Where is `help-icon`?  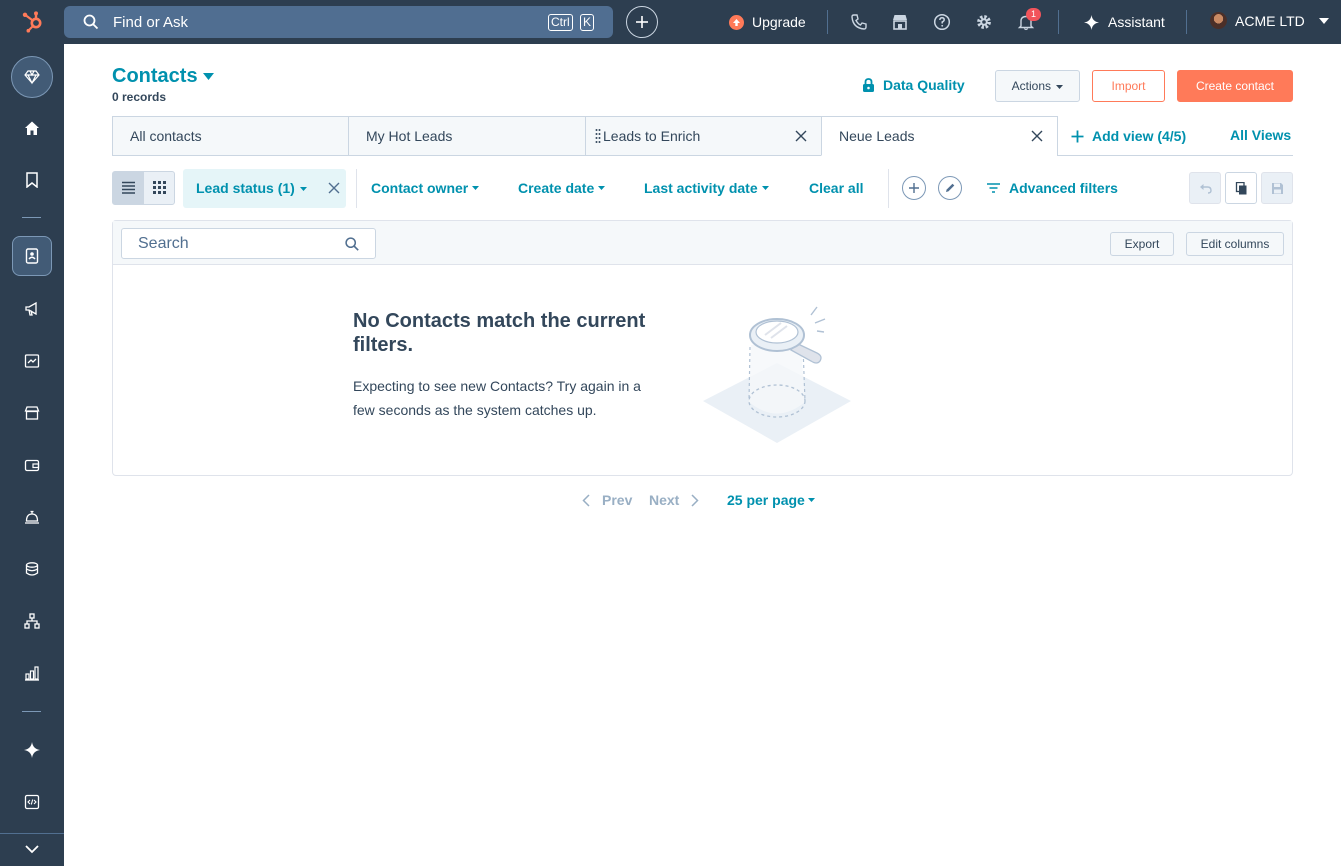
help-icon is located at coordinates (942, 22).